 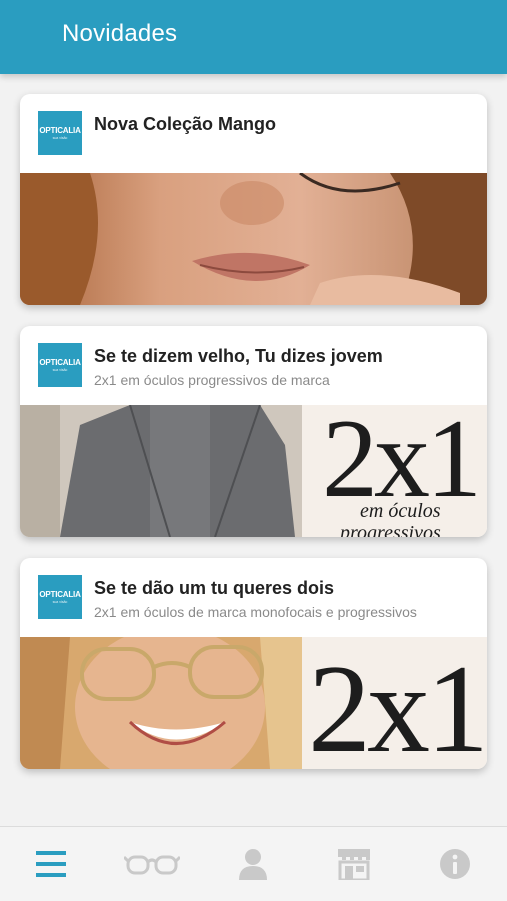 I want to click on card-title: Nova Coleção Mango, so click(x=185, y=124).